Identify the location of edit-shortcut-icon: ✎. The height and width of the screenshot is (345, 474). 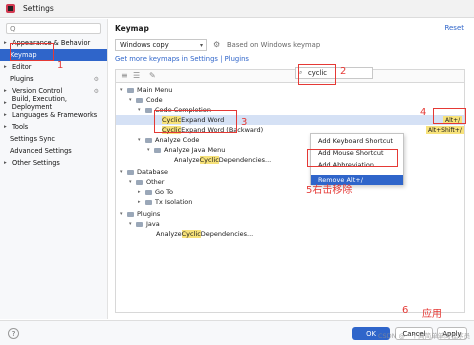
(152, 75).